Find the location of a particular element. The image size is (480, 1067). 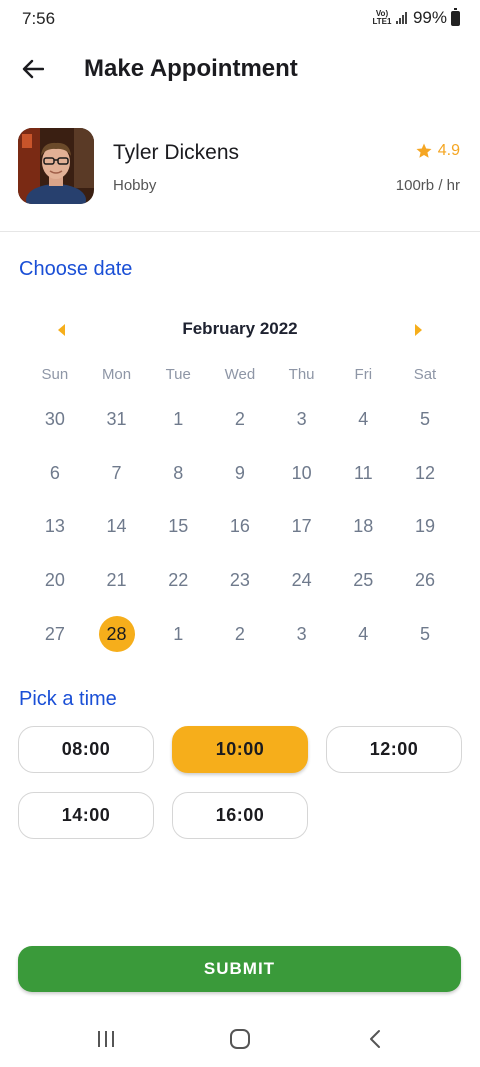

calendar-day: 20 is located at coordinates (55, 581).